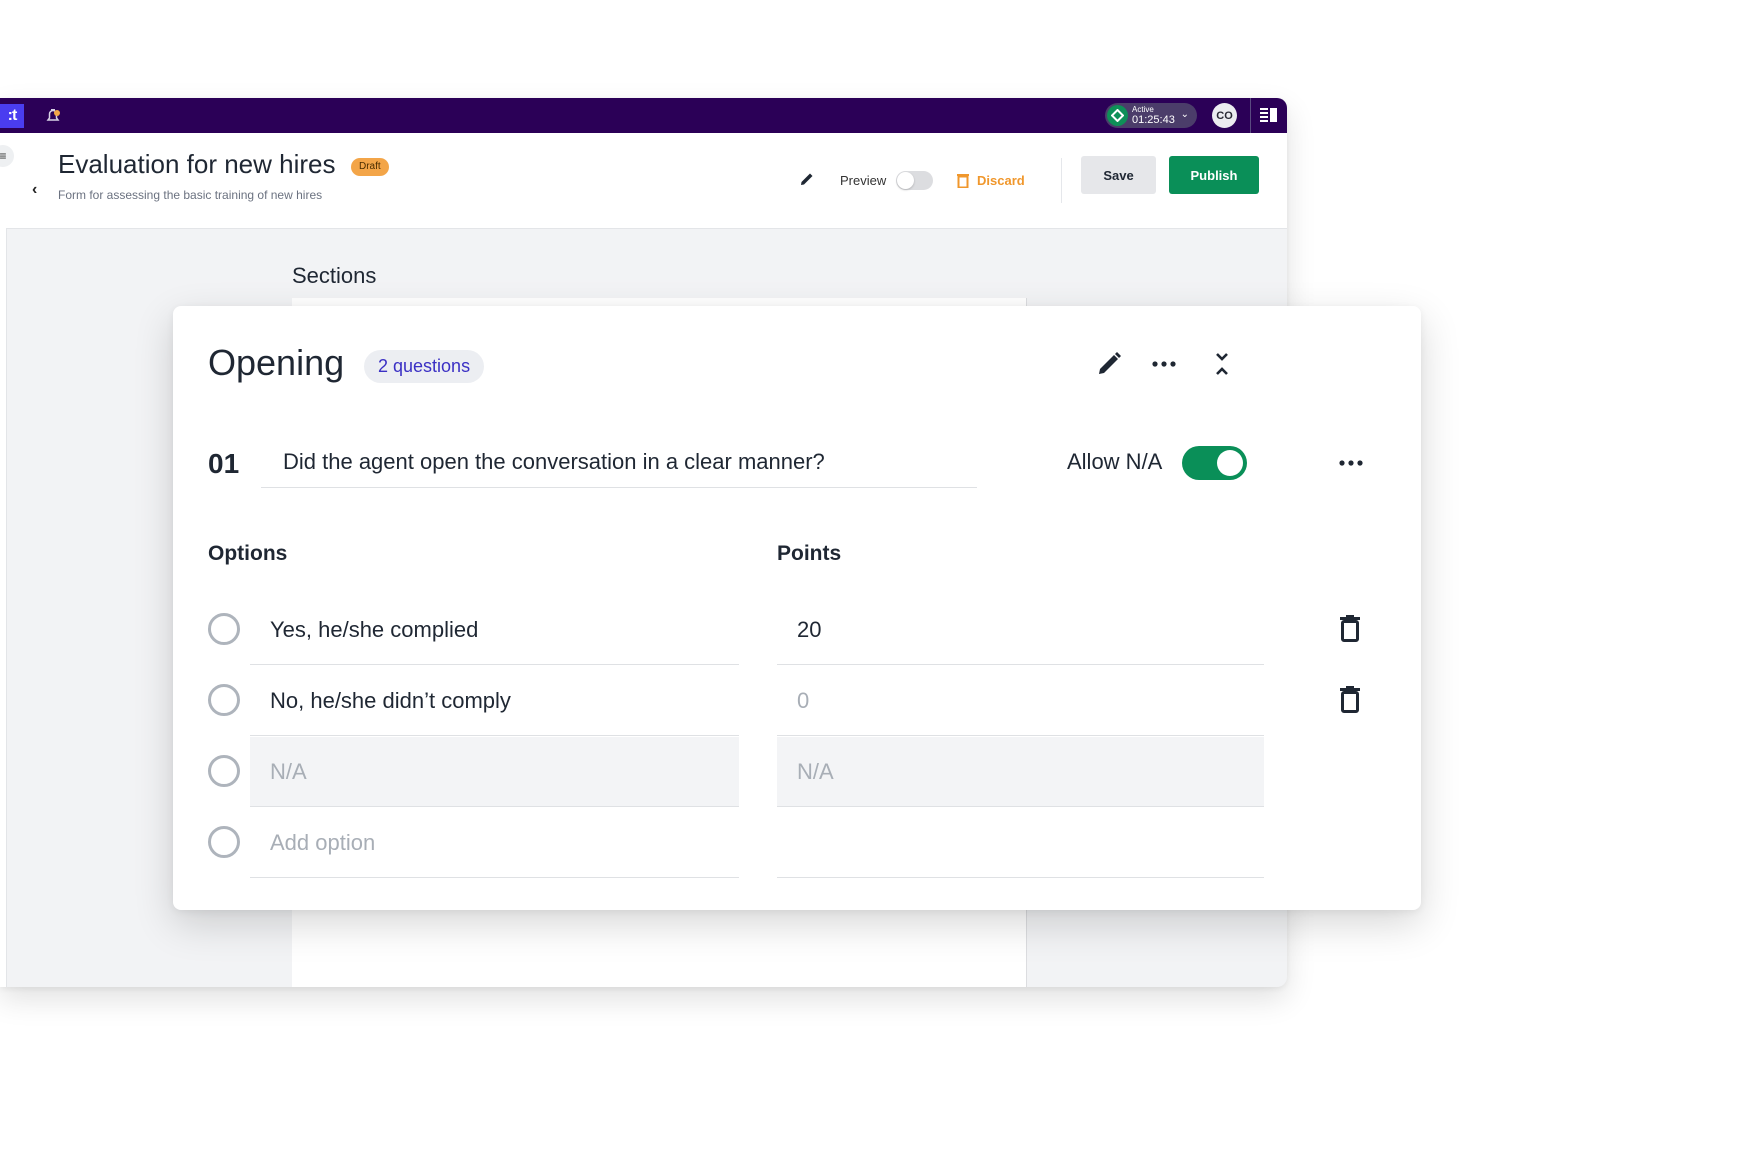 This screenshot has height=1160, width=1740. Describe the element at coordinates (1250, 115) in the screenshot. I see `topbar-divider` at that location.